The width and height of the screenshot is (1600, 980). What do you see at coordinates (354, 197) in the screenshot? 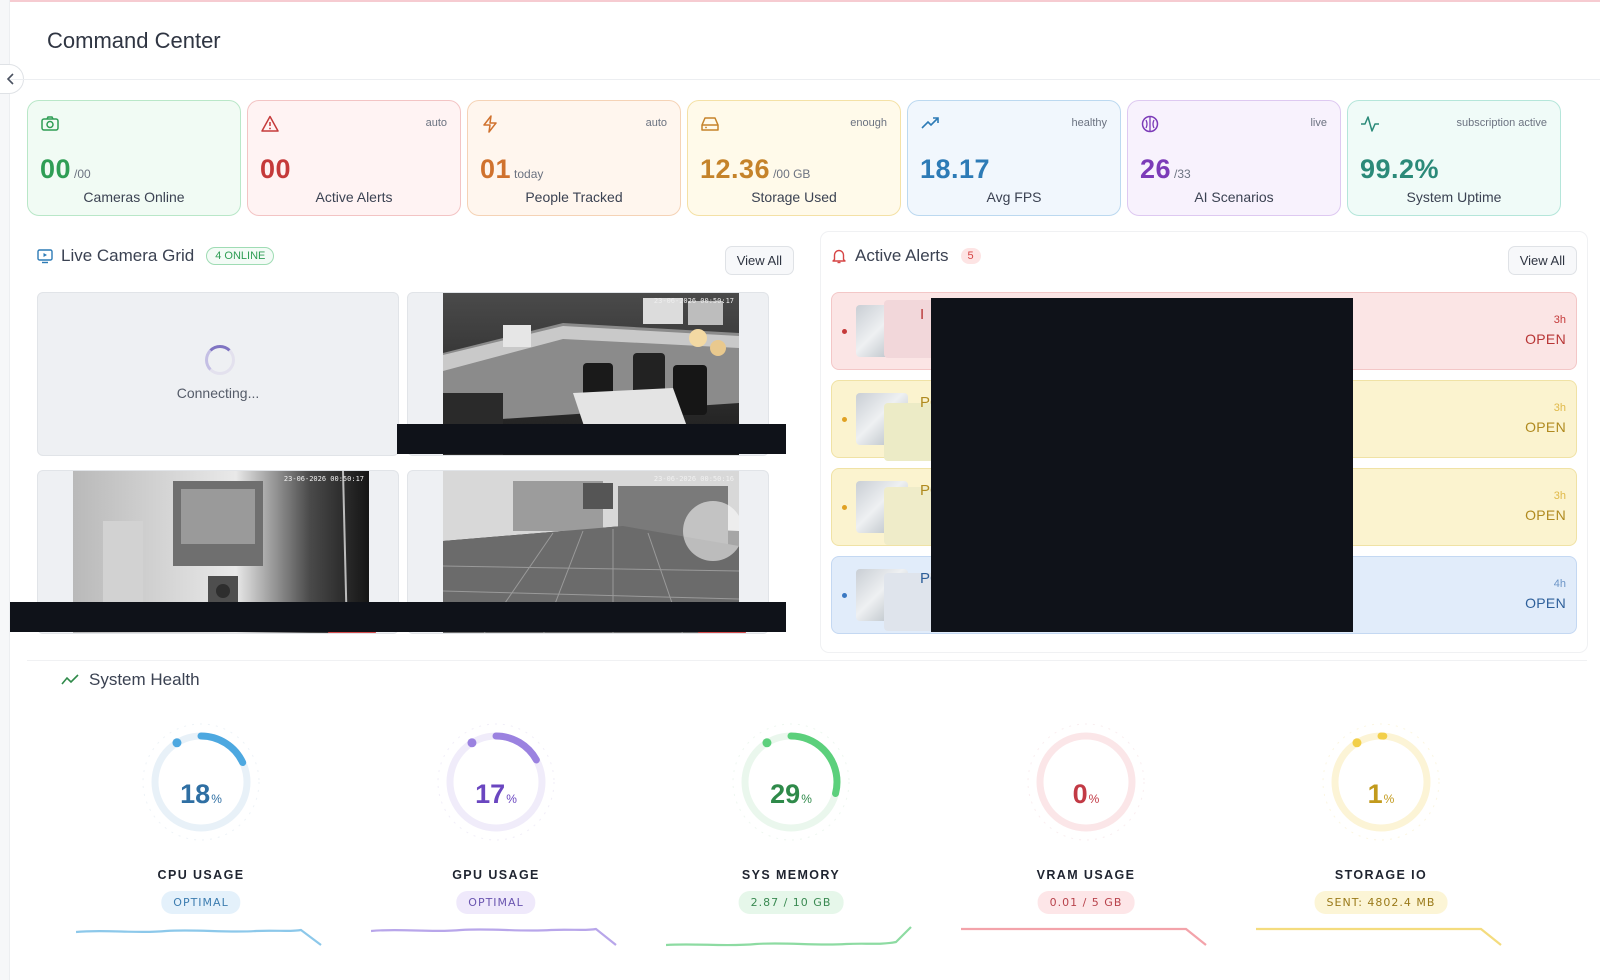
I see `stat-label: Active Alerts` at bounding box center [354, 197].